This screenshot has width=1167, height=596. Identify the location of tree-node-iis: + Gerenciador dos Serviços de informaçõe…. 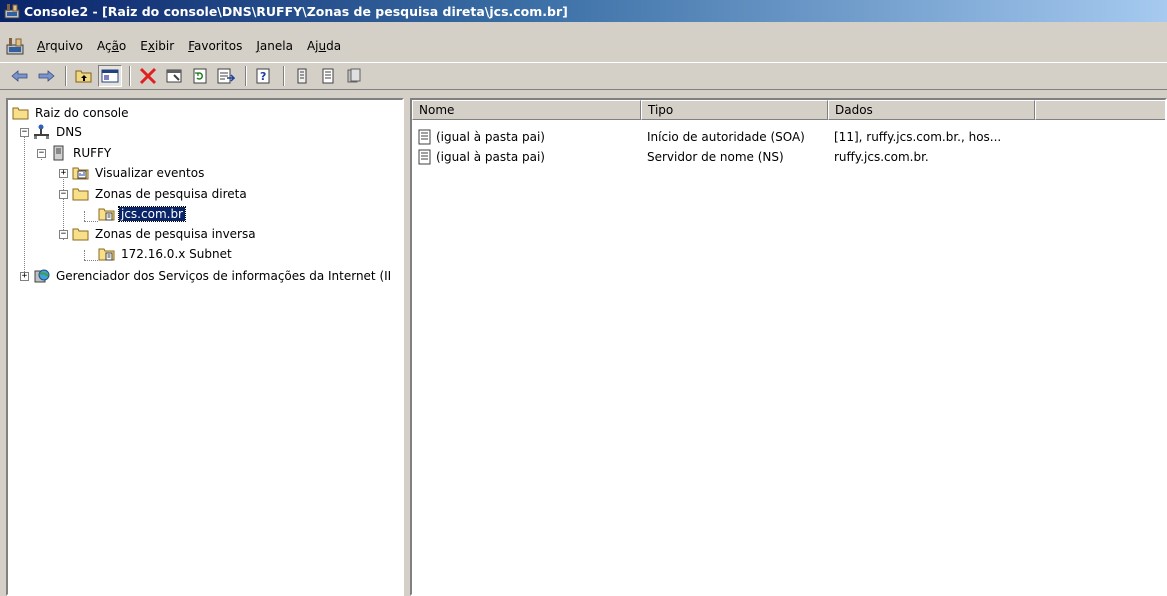
(206, 276).